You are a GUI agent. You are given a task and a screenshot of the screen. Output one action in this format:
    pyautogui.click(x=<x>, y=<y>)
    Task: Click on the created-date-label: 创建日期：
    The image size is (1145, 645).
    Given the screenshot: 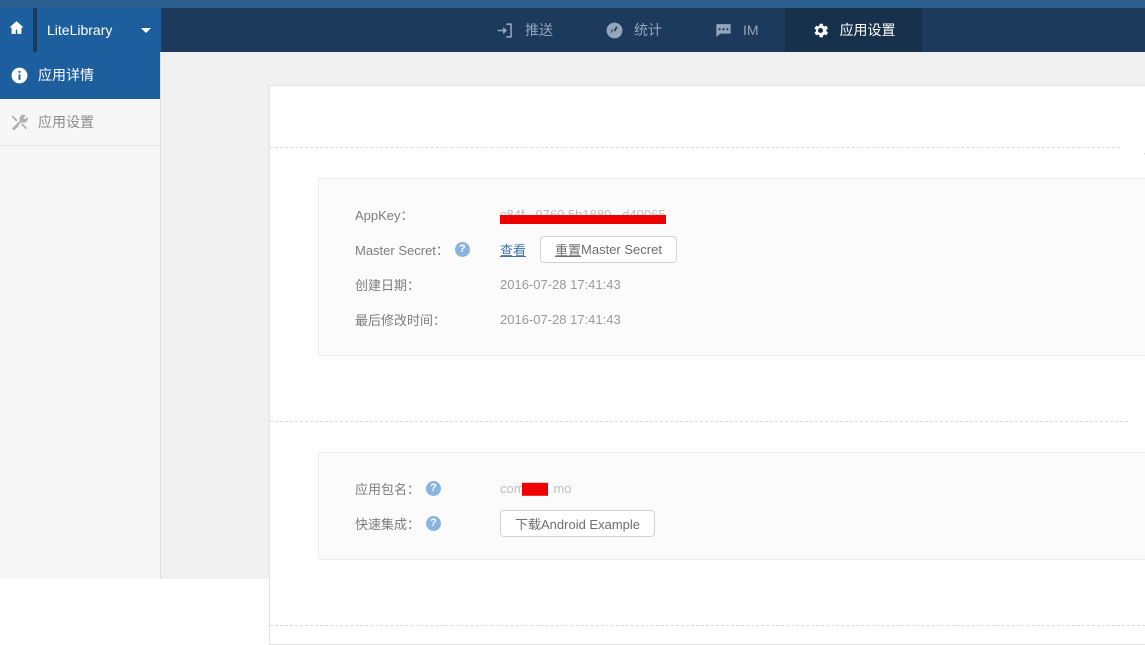 What is the action you would take?
    pyautogui.click(x=388, y=285)
    